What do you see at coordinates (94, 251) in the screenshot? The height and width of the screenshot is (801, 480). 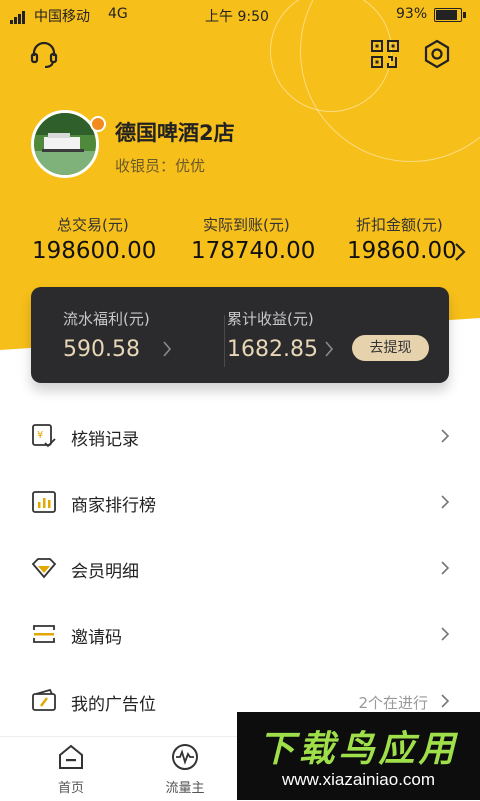 I see `stat-total-trade-value: 198600.00` at bounding box center [94, 251].